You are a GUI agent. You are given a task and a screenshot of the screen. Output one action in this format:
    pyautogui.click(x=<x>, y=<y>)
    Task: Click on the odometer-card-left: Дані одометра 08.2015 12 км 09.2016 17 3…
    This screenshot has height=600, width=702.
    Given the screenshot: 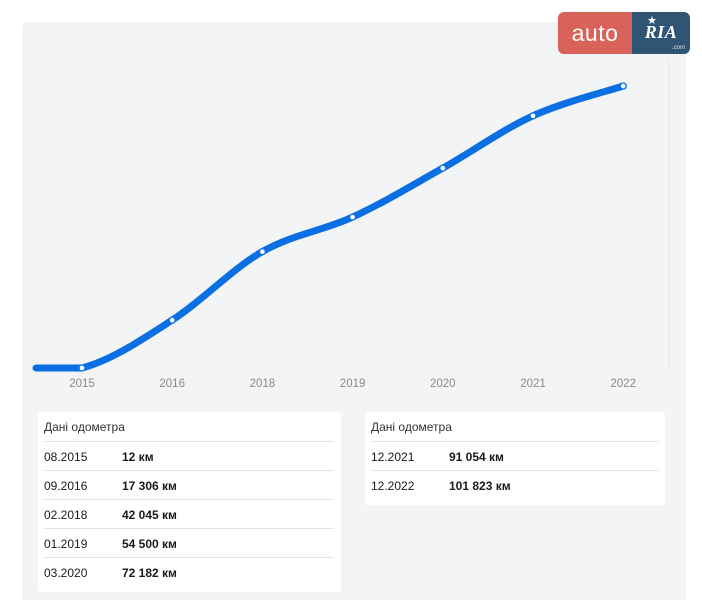 What is the action you would take?
    pyautogui.click(x=189, y=502)
    